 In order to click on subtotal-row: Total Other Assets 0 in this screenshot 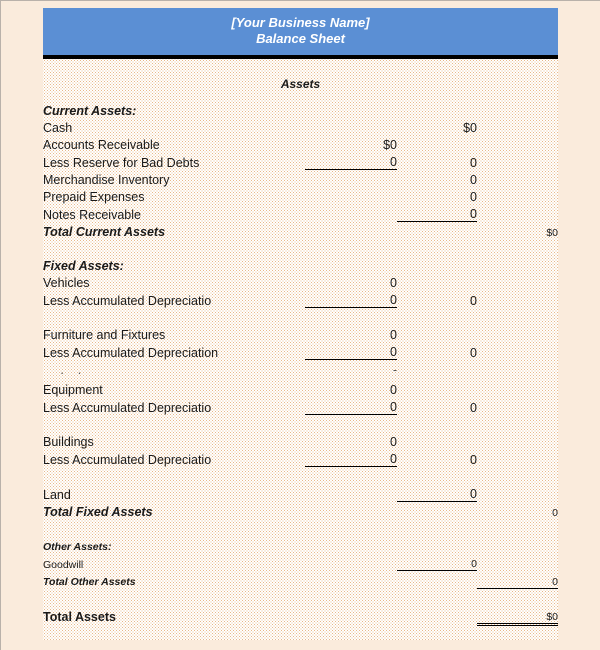, I will do `click(300, 579)`.